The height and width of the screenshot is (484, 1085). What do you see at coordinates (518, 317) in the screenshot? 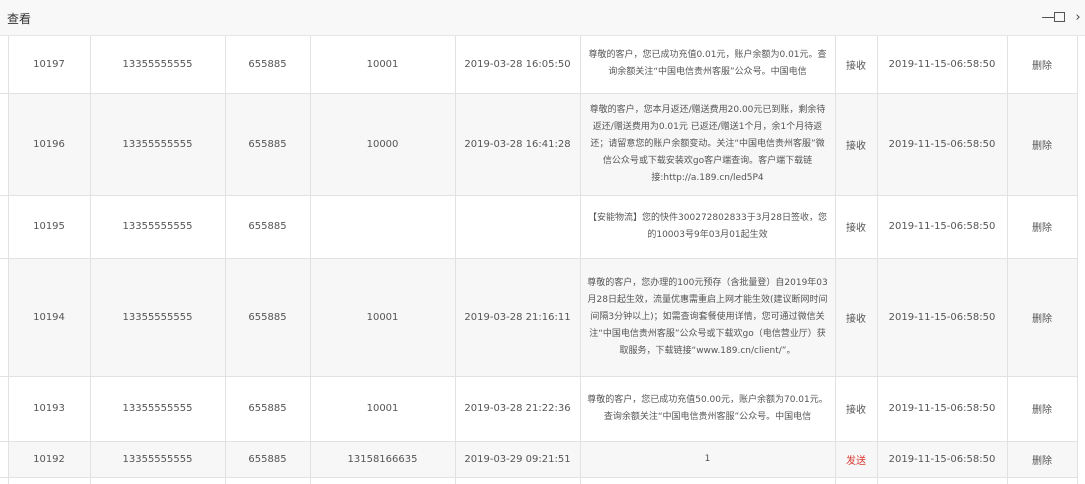
I see `cell-time: 2019-03-28 21:16:11` at bounding box center [518, 317].